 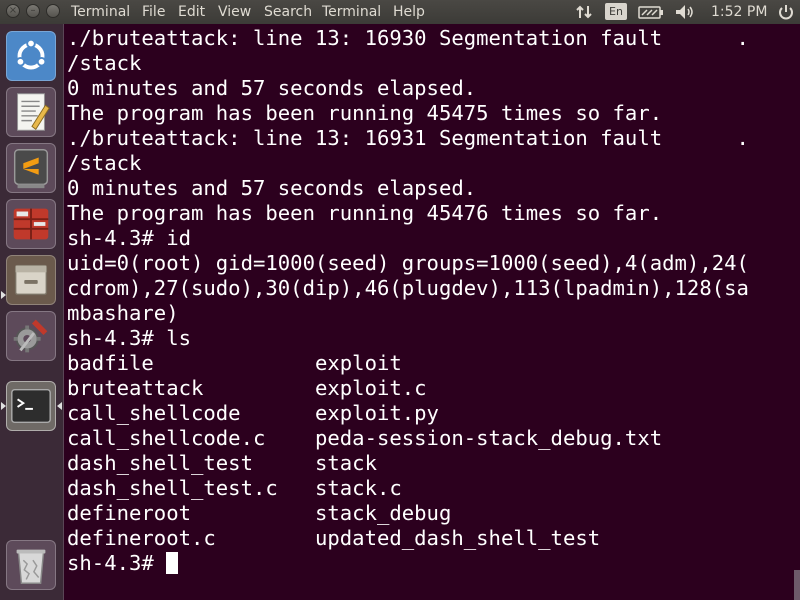 I want to click on trash-icon, so click(x=31, y=565).